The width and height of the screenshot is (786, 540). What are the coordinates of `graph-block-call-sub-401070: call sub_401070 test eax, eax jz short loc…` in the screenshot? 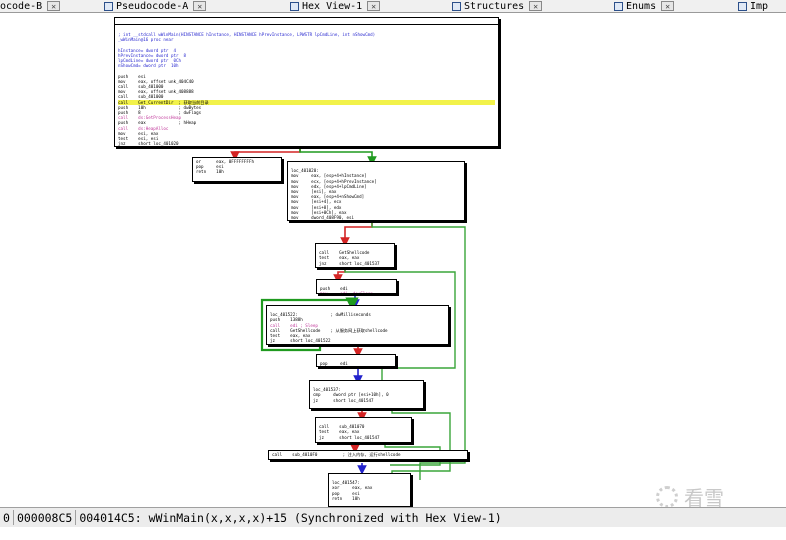 It's located at (363, 430).